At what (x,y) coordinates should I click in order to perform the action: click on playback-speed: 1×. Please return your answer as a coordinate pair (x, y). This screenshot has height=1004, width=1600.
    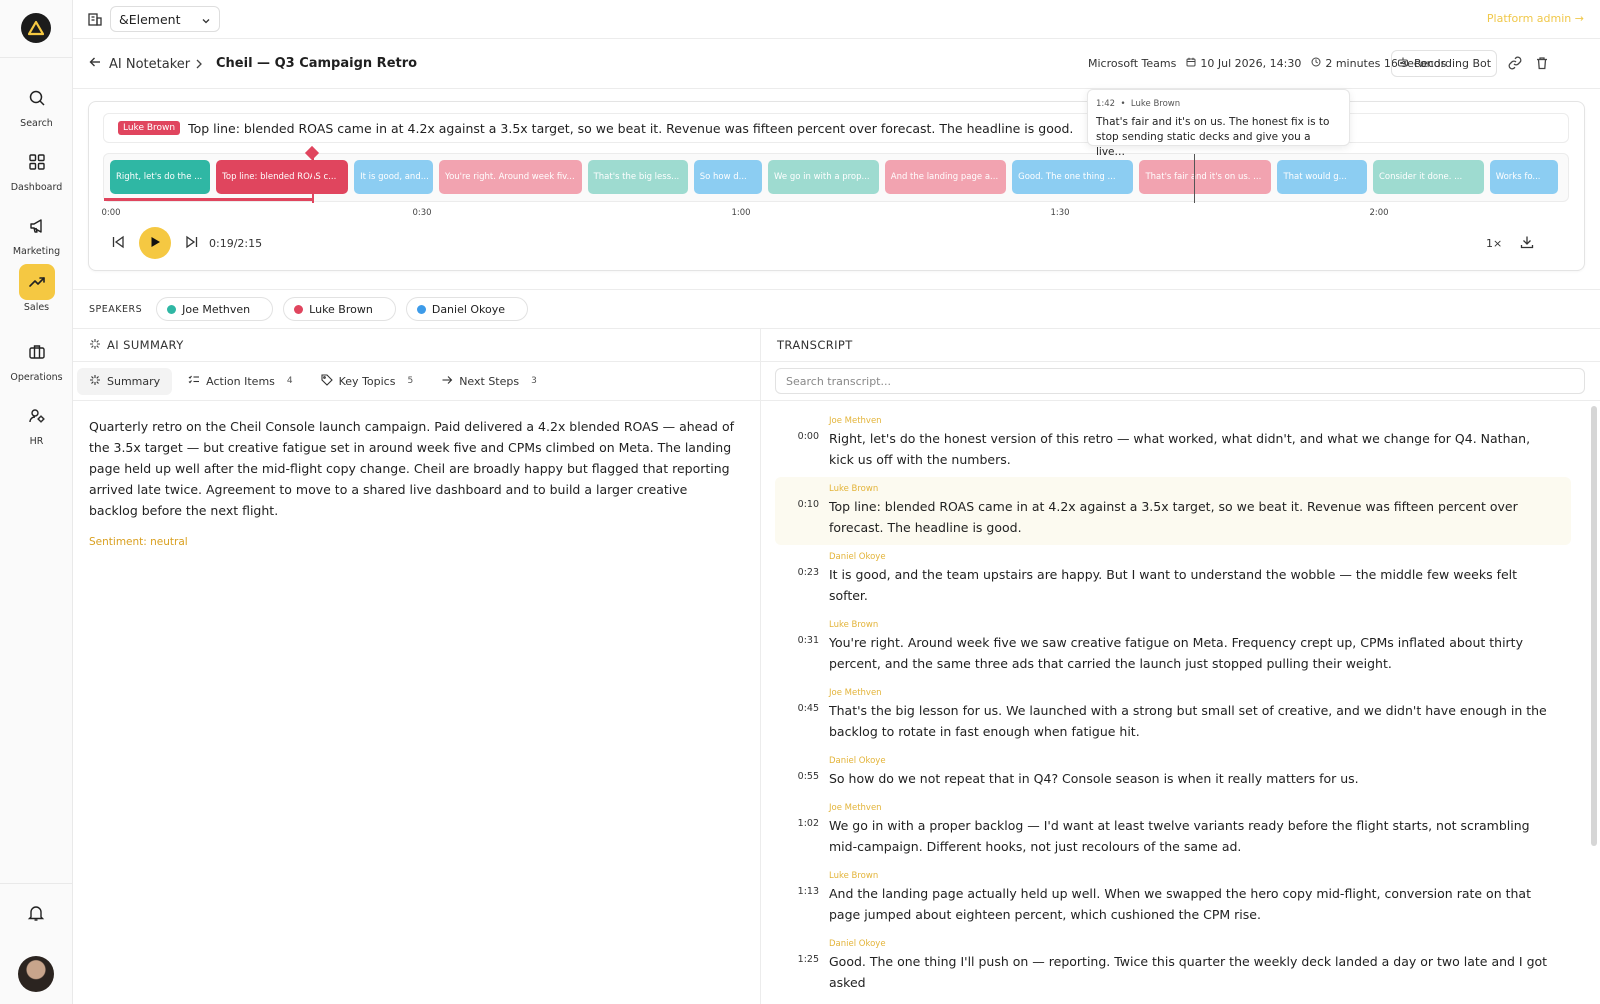
    Looking at the image, I should click on (1494, 243).